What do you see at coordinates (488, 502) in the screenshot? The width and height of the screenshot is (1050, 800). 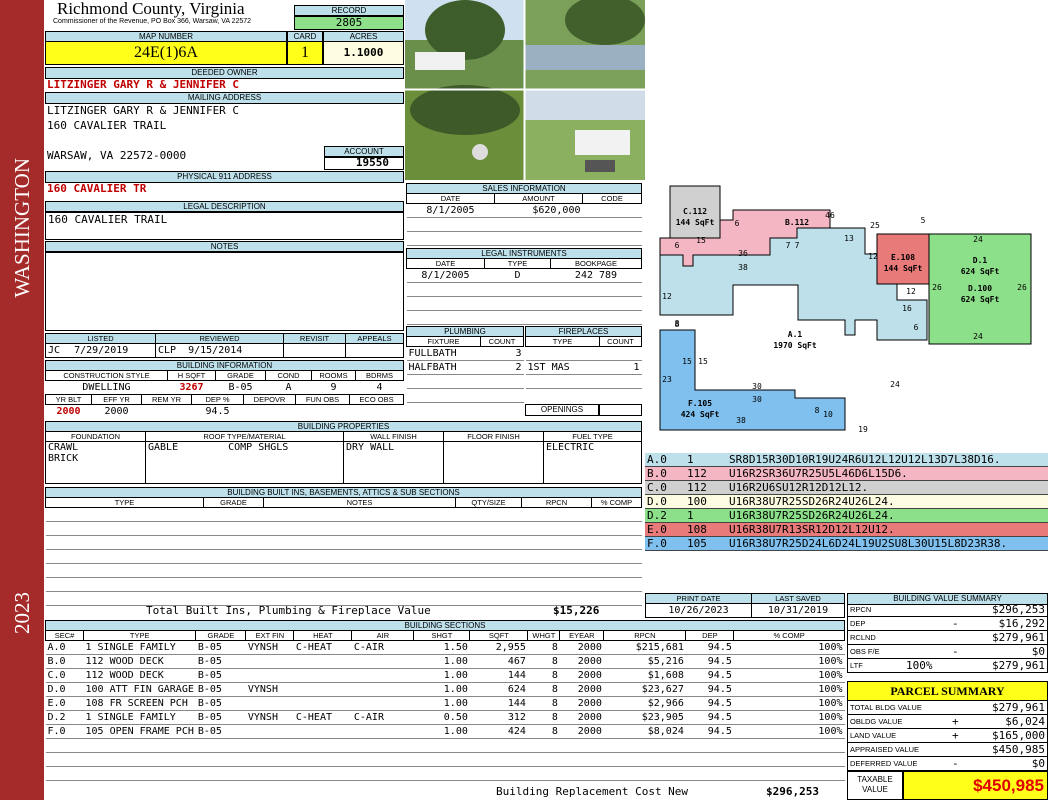 I see `bi-qty-header: QTY/SIZE` at bounding box center [488, 502].